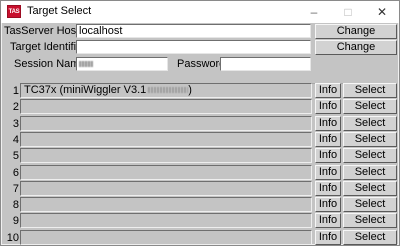 The image size is (400, 246). Describe the element at coordinates (15, 205) in the screenshot. I see `target-row-number: 8` at that location.